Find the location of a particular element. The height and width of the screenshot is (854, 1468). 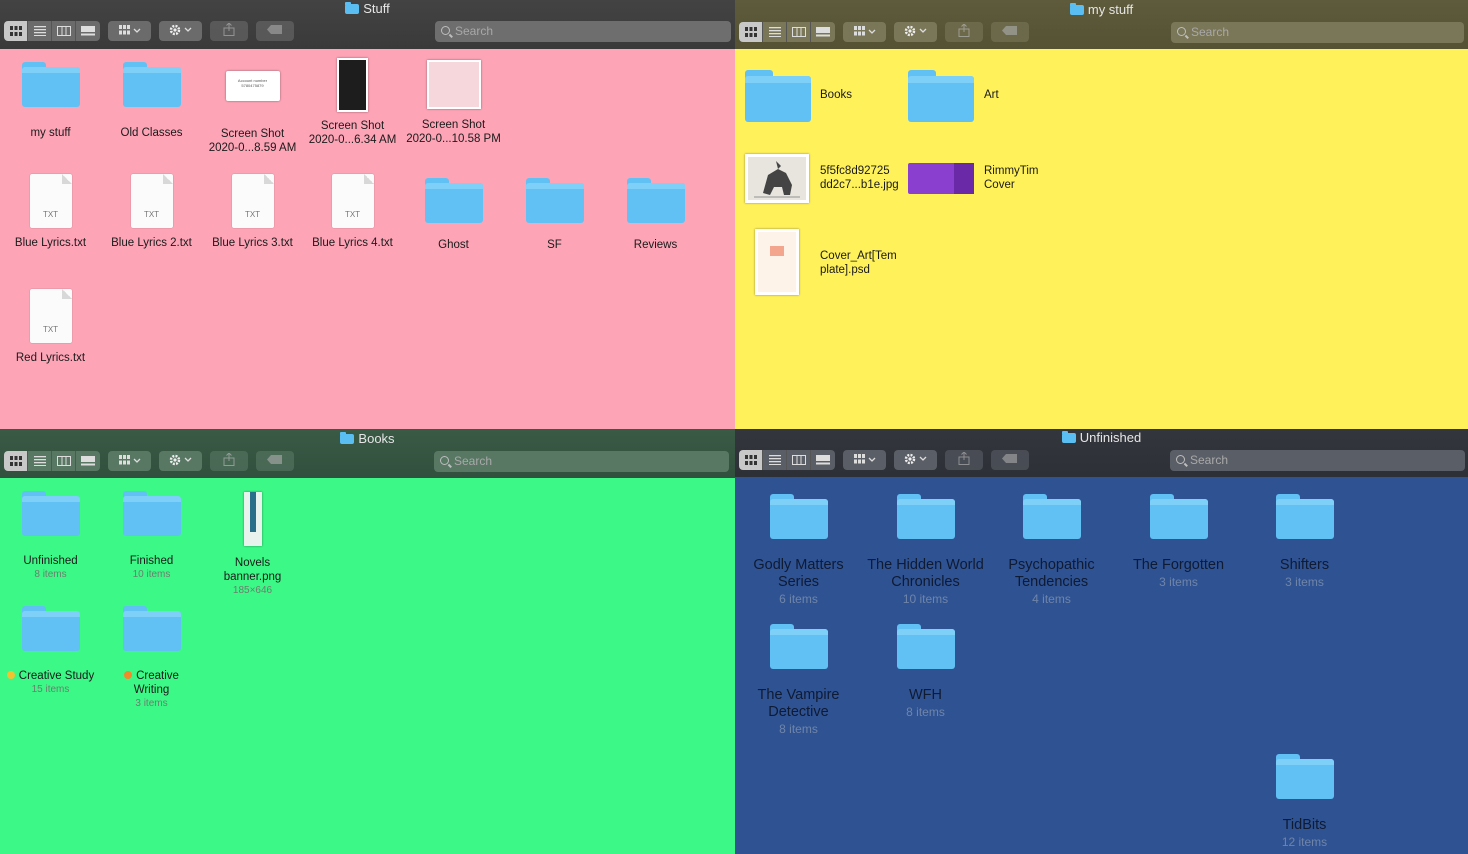

folder-item: Shifters 3 items is located at coordinates (1304, 542).